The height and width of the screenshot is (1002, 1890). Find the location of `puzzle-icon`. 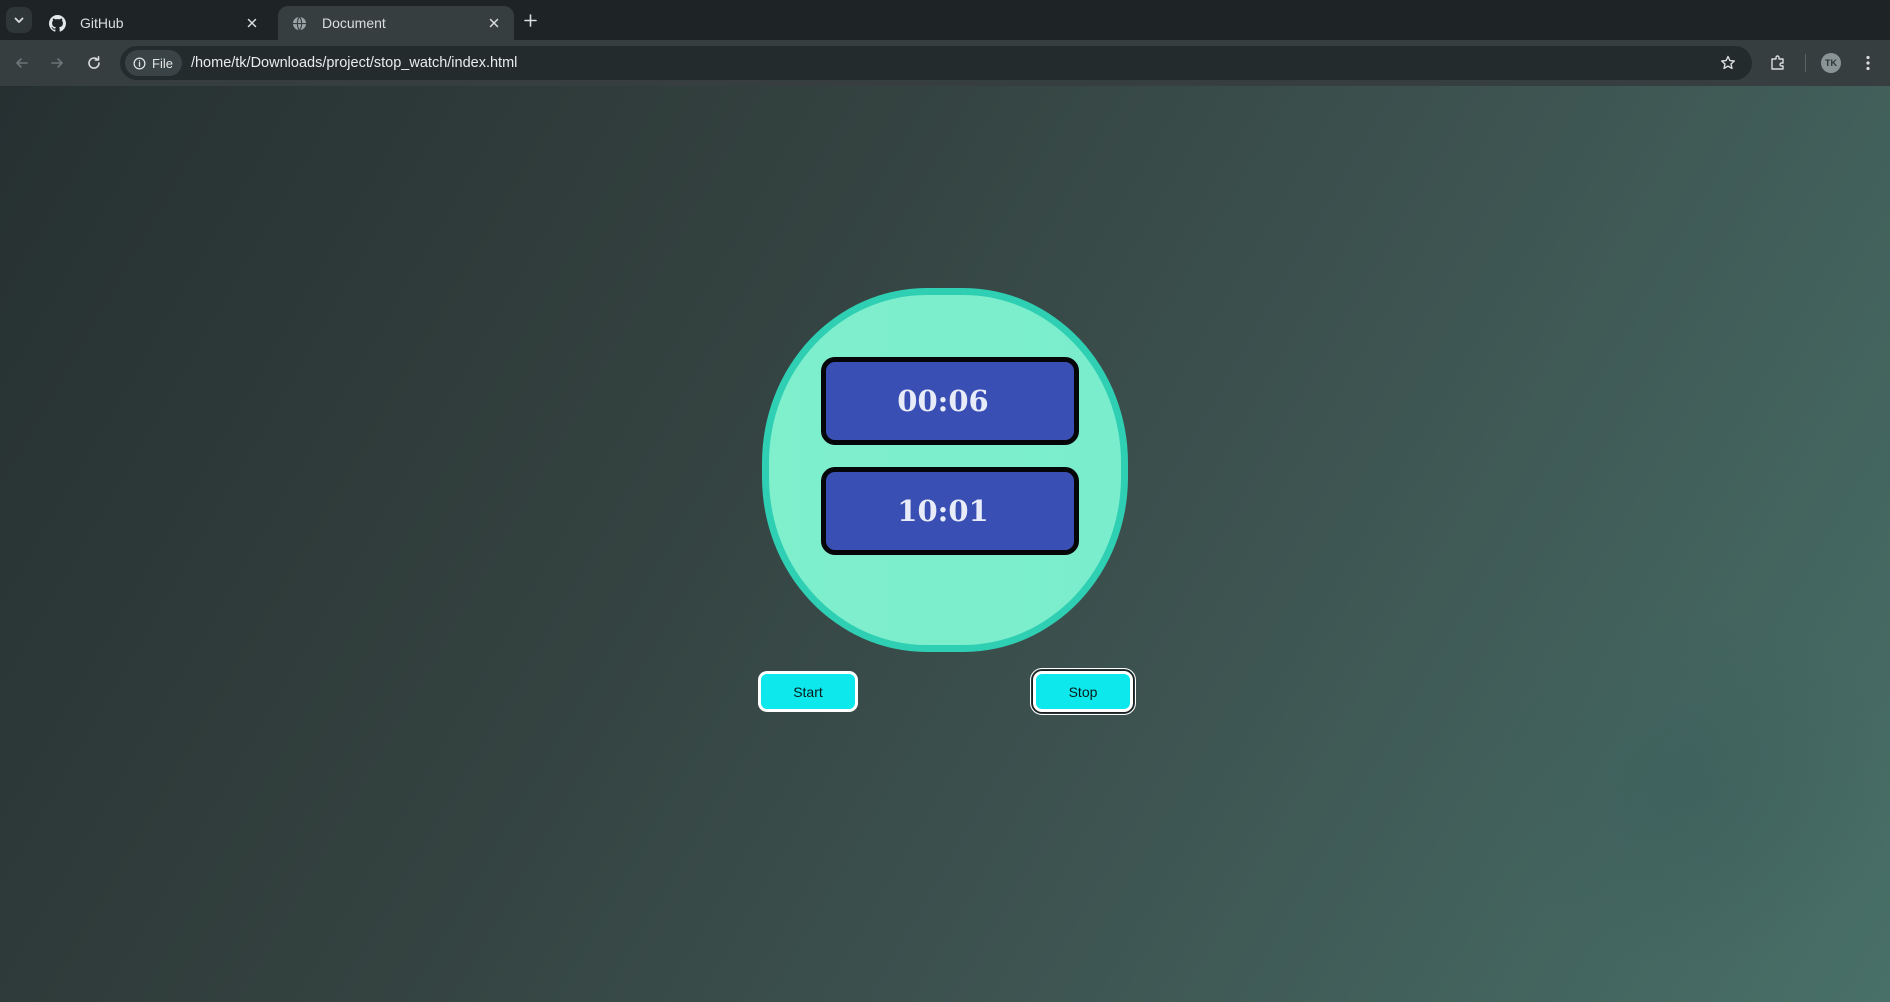

puzzle-icon is located at coordinates (1777, 62).